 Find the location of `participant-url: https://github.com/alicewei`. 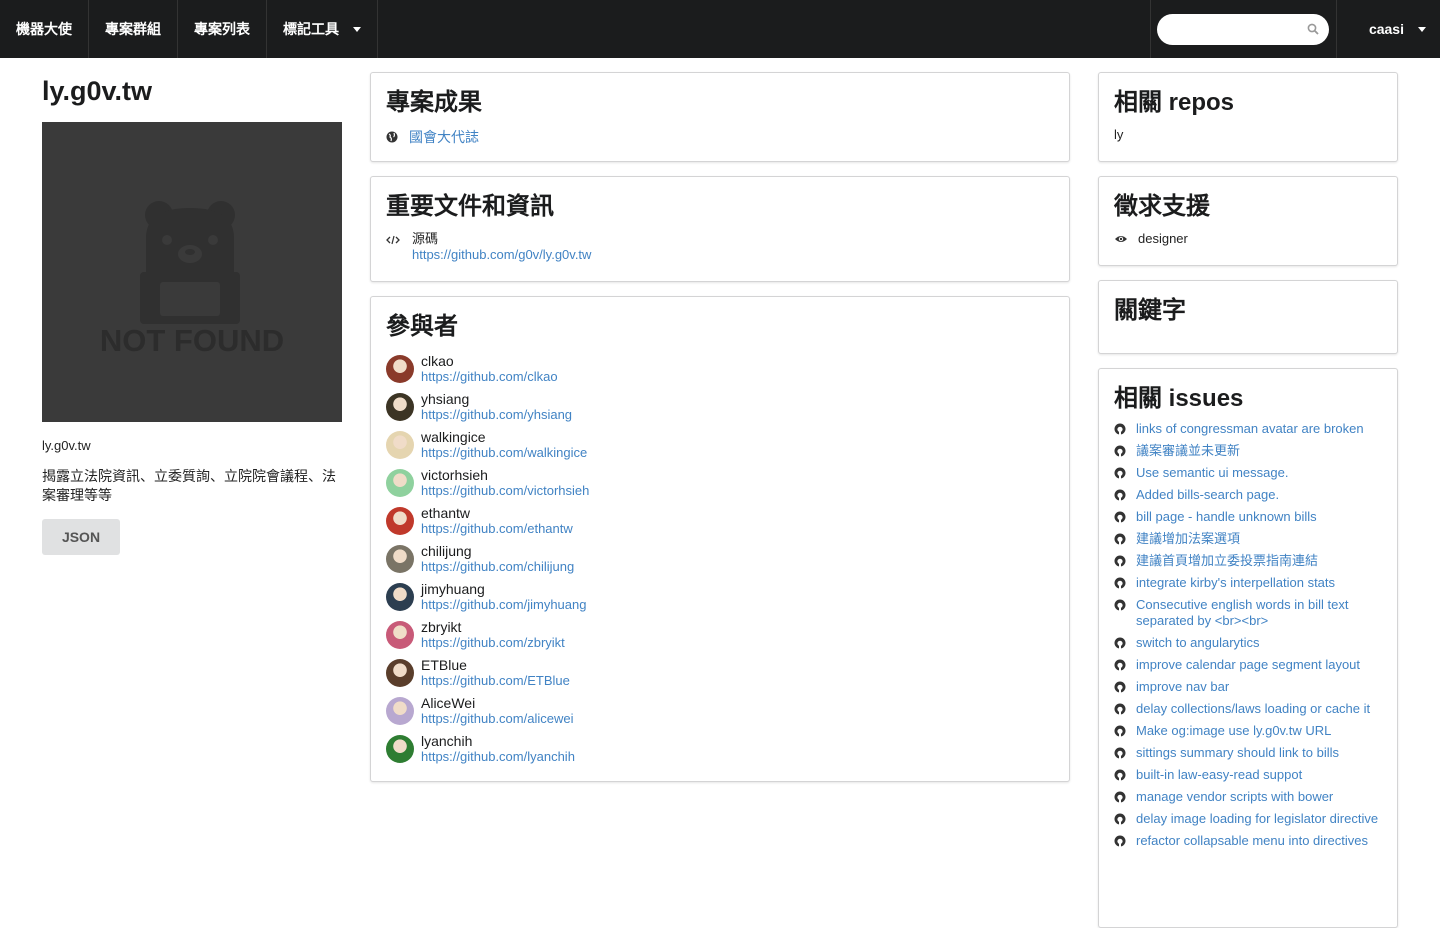

participant-url: https://github.com/alicewei is located at coordinates (497, 719).